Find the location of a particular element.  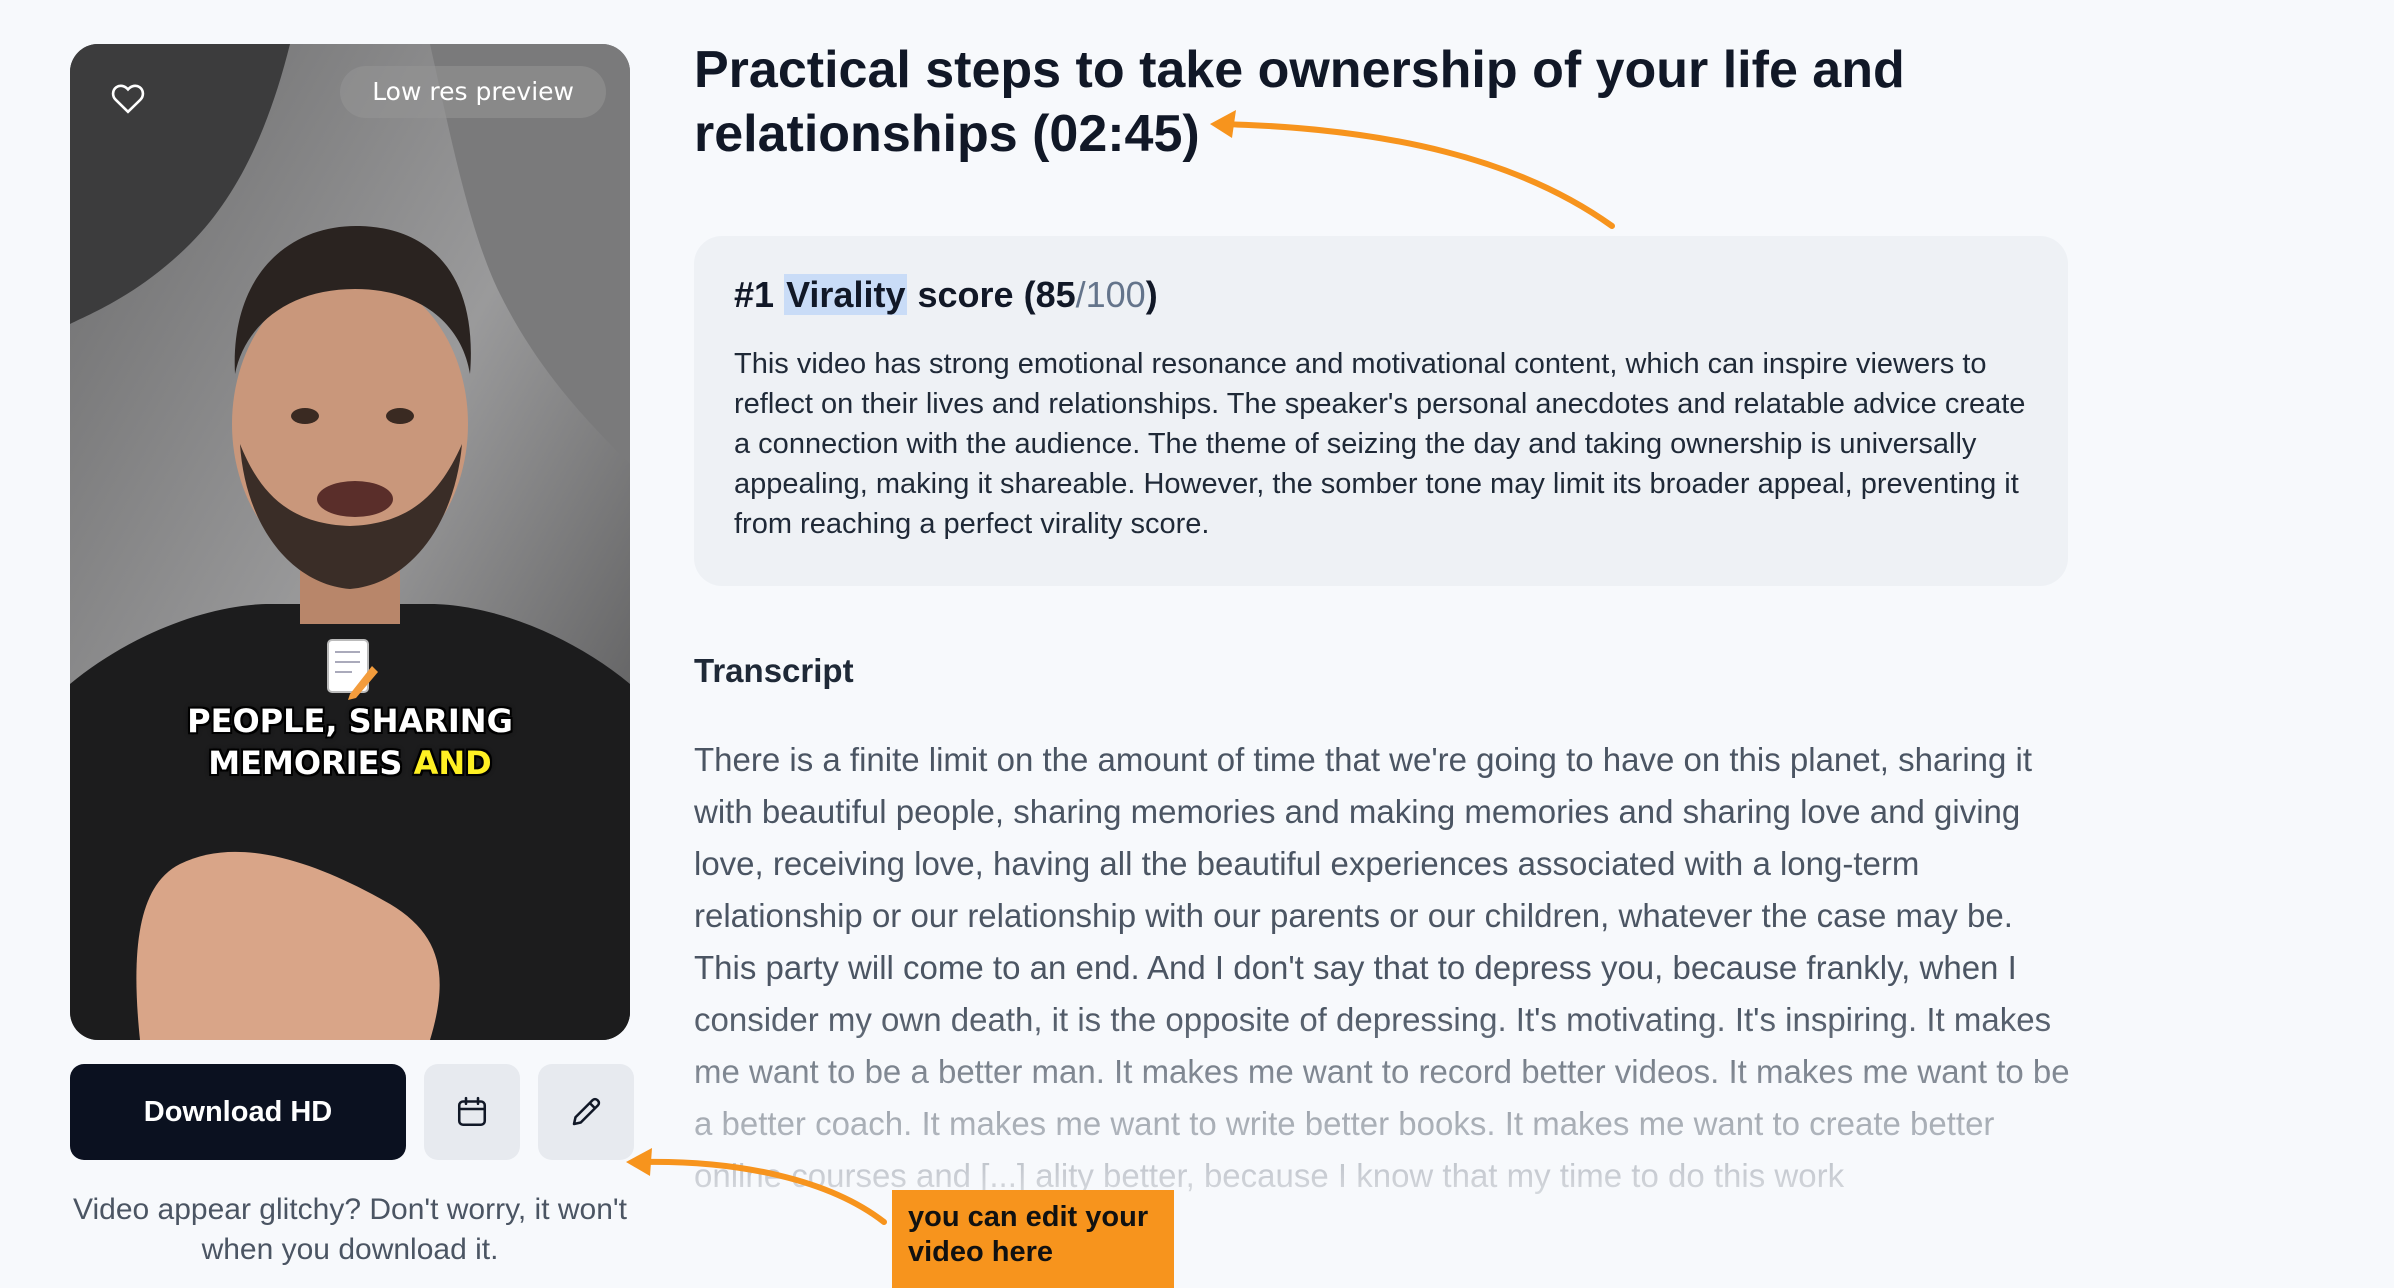

caption-line-1: PEOPLE, SHARING is located at coordinates (350, 721).